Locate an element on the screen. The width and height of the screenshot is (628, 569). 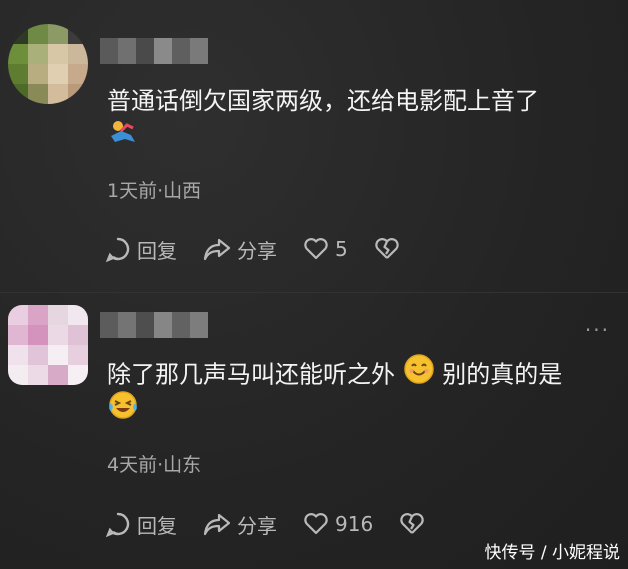
comment-text: 除了那几声马叫还能听之外 别的真的是 is located at coordinates (335, 374).